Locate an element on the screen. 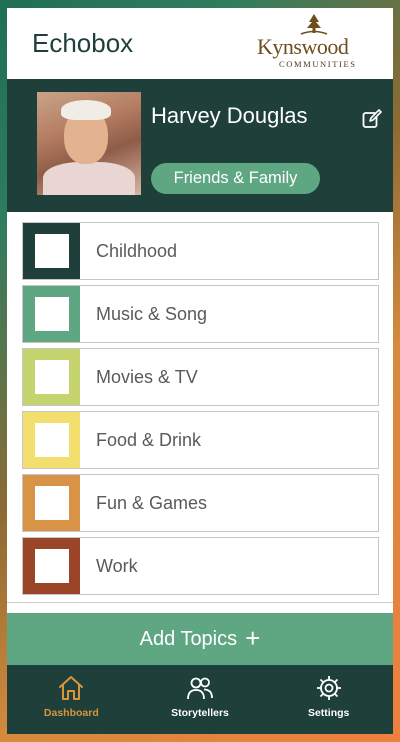  topic-item-food-drink: Food & Drink is located at coordinates (200, 440).